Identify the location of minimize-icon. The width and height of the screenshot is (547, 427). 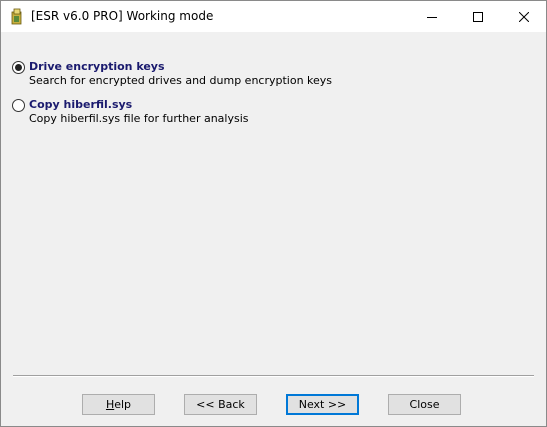
(432, 17).